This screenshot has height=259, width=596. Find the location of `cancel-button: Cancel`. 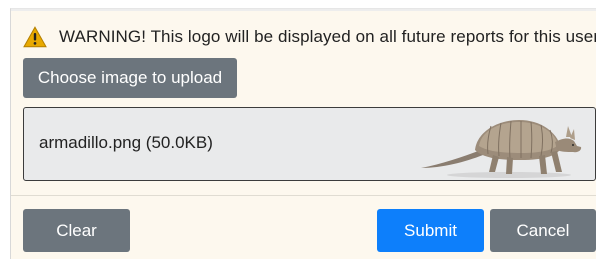

cancel-button: Cancel is located at coordinates (543, 230).